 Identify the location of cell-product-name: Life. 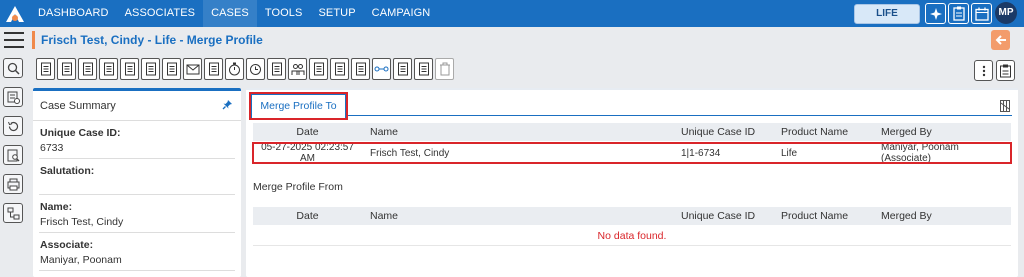
(789, 153).